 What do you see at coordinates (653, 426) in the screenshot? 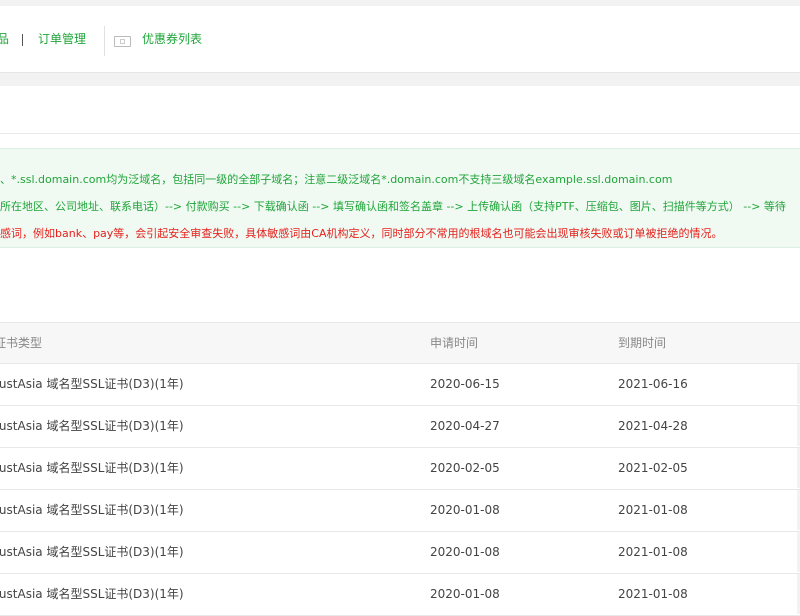
I see `cell-expire-time: 2021-04-28` at bounding box center [653, 426].